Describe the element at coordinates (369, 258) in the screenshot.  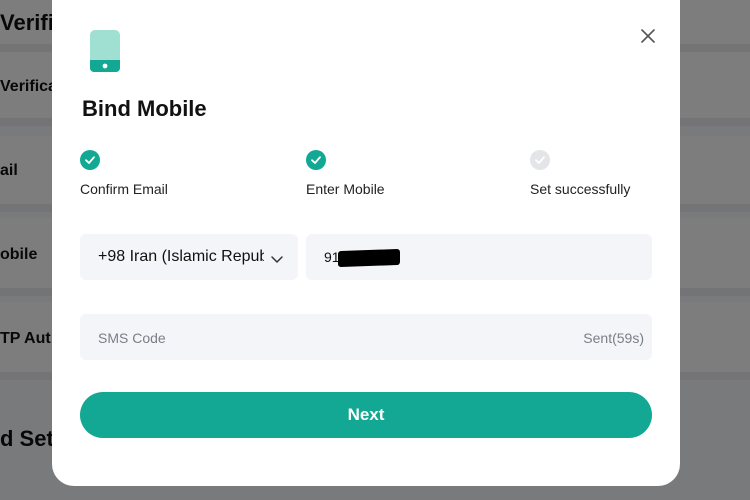
I see `redaction-mark` at that location.